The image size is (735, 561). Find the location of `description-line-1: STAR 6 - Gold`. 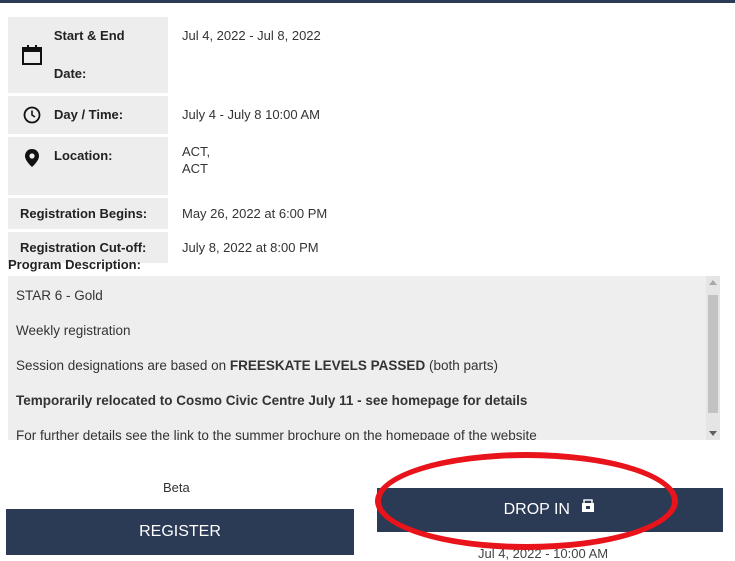

description-line-1: STAR 6 - Gold is located at coordinates (59, 295).